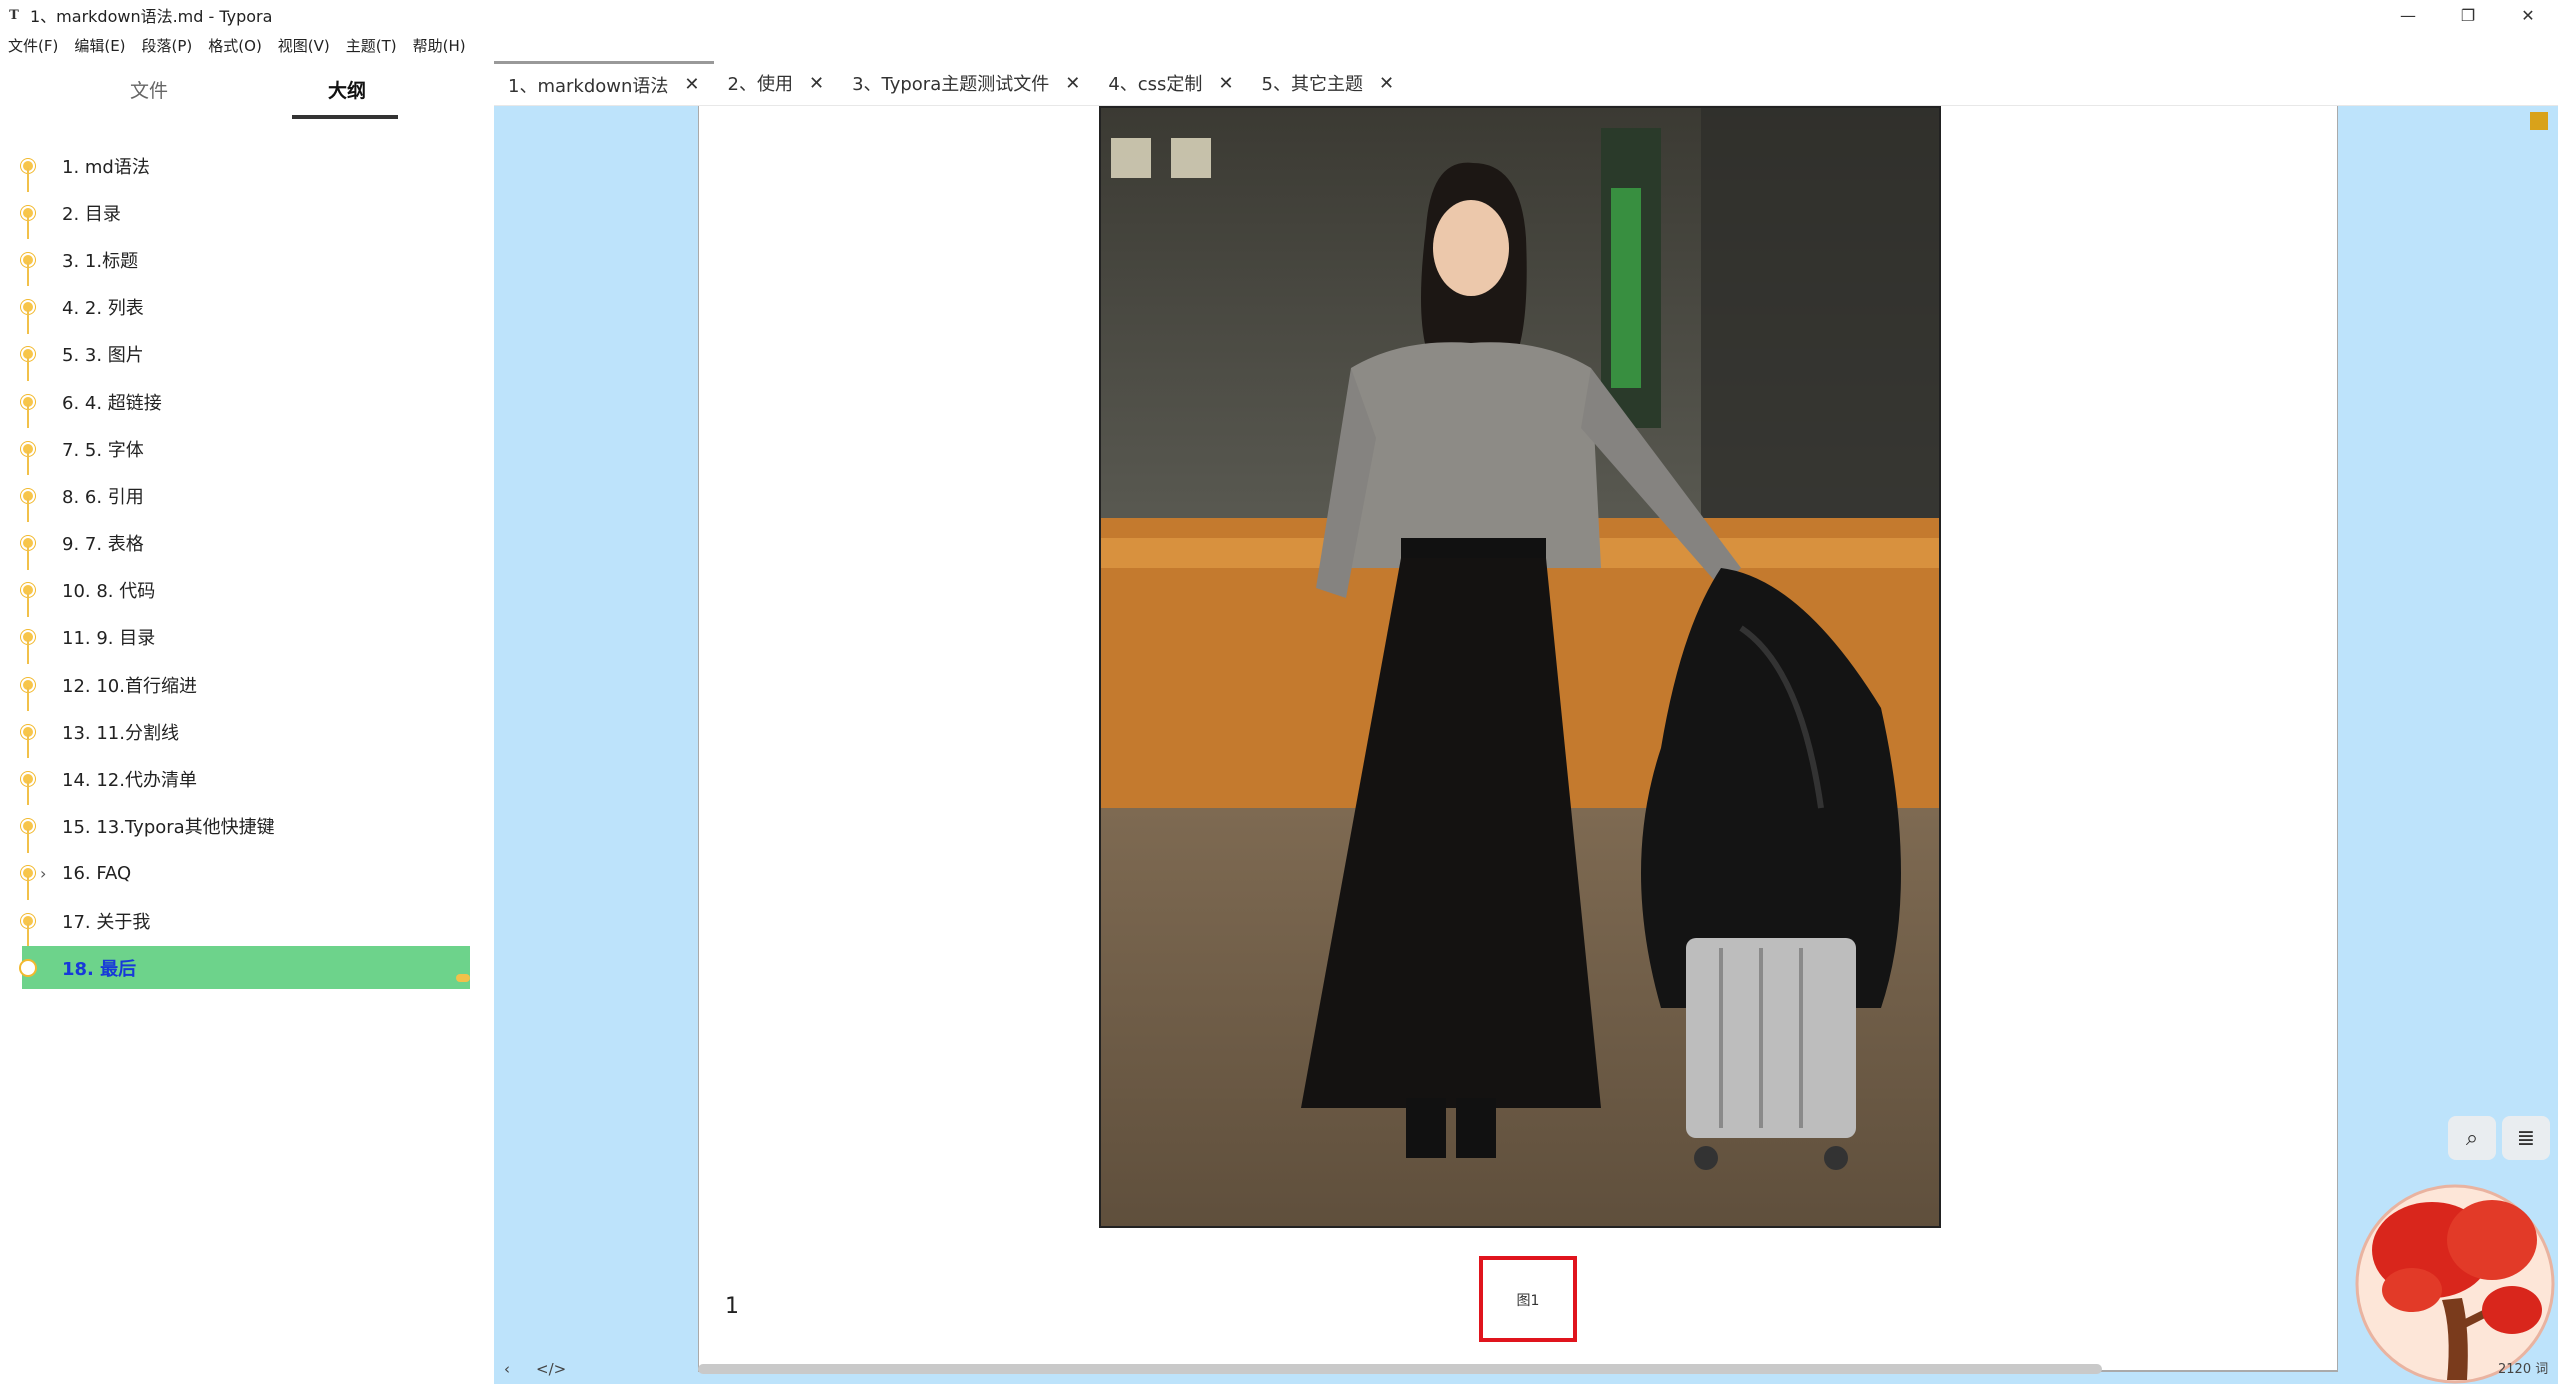 This screenshot has height=1384, width=2558. Describe the element at coordinates (167, 45) in the screenshot. I see `menu-paragraph: 段落(P)` at that location.